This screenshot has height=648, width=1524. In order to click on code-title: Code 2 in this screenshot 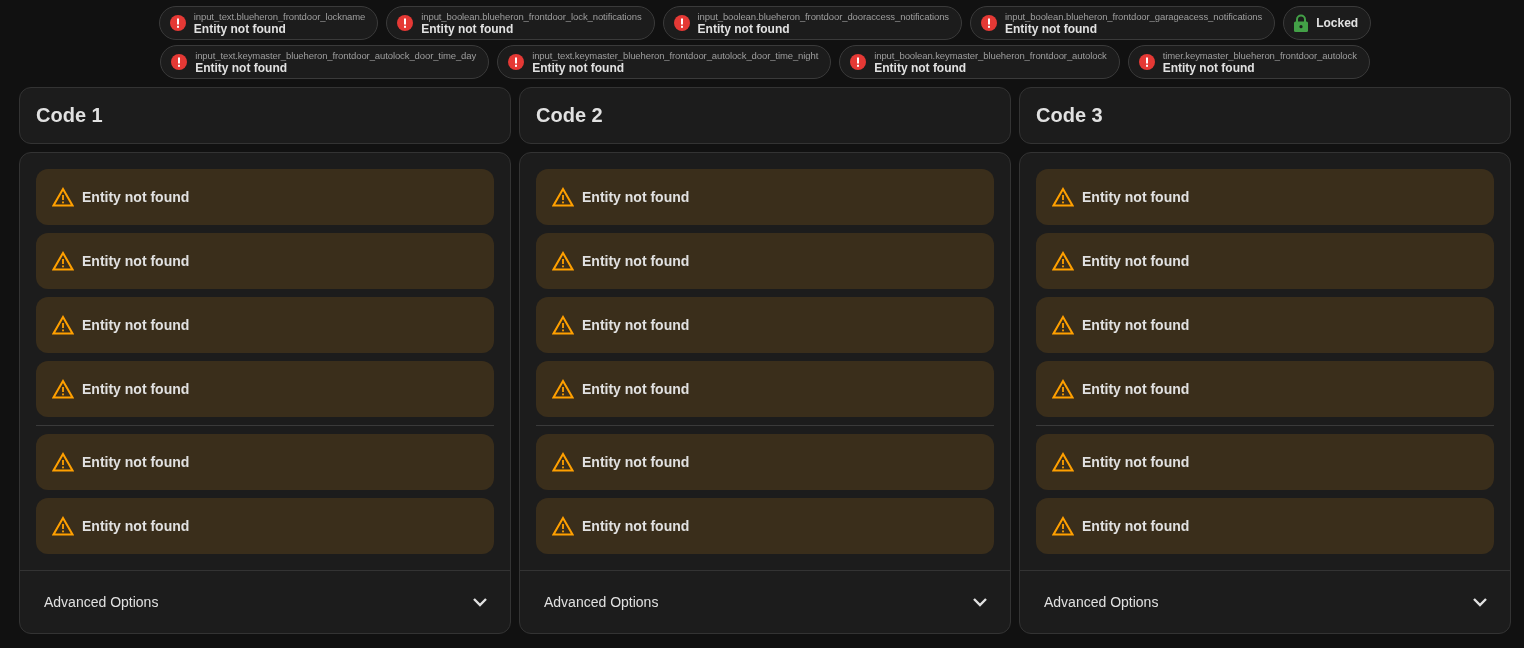, I will do `click(569, 115)`.